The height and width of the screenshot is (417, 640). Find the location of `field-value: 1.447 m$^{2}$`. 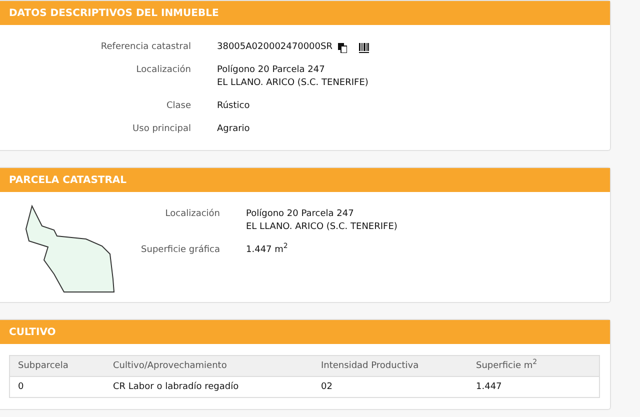

field-value: 1.447 m$^{2}$ is located at coordinates (267, 250).